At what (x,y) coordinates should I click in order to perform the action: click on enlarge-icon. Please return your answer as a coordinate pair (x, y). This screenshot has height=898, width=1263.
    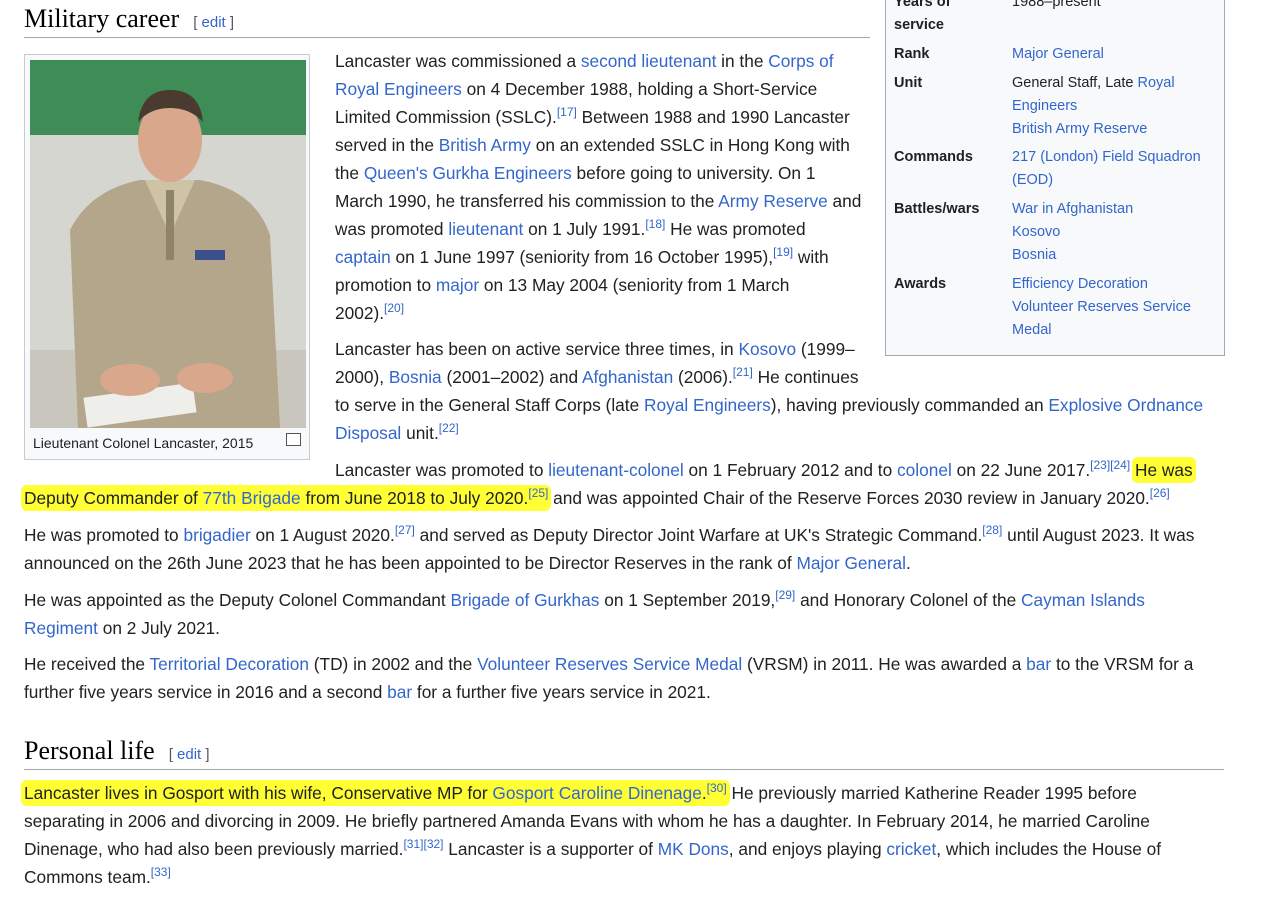
    Looking at the image, I should click on (293, 439).